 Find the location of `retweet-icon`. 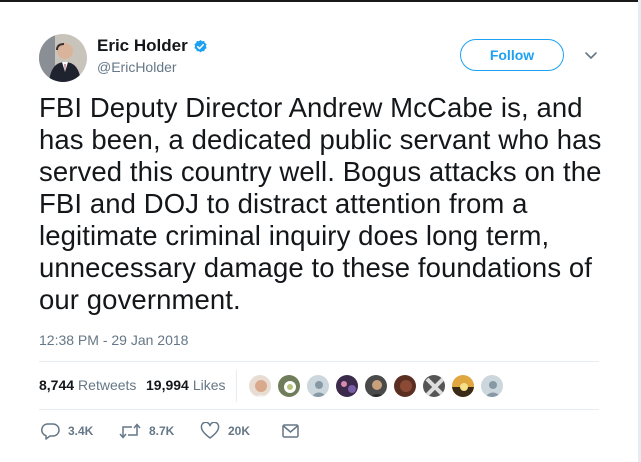

retweet-icon is located at coordinates (130, 431).